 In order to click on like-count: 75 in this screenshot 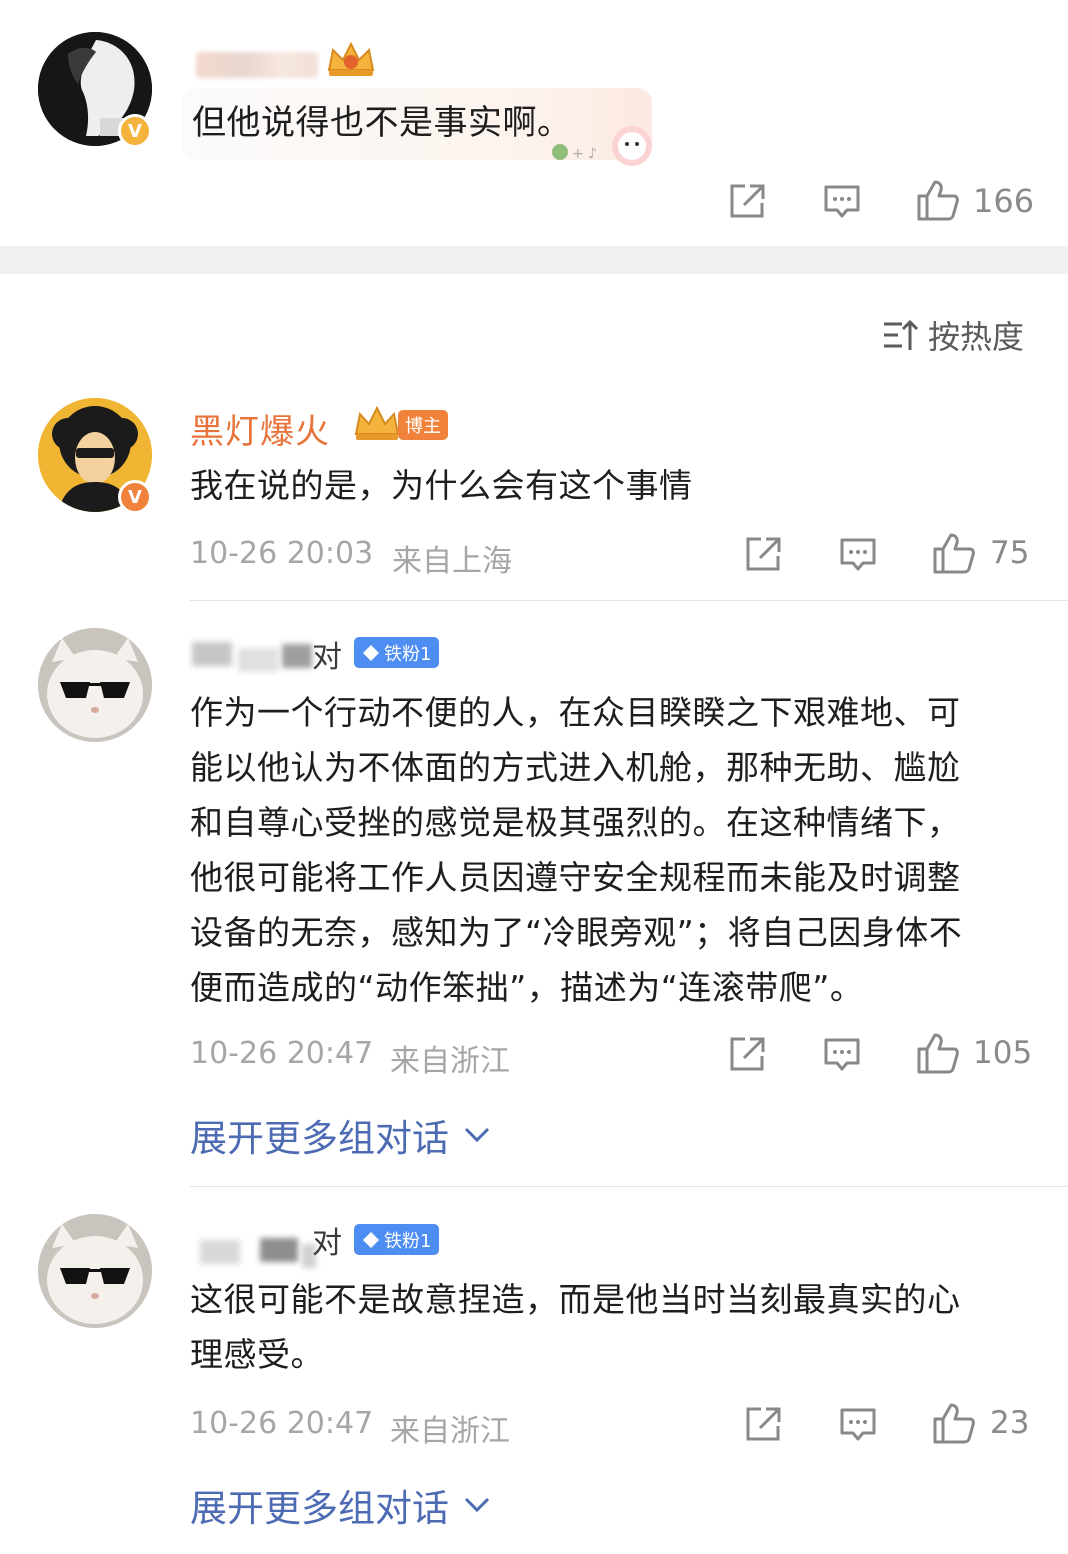, I will do `click(1010, 553)`.